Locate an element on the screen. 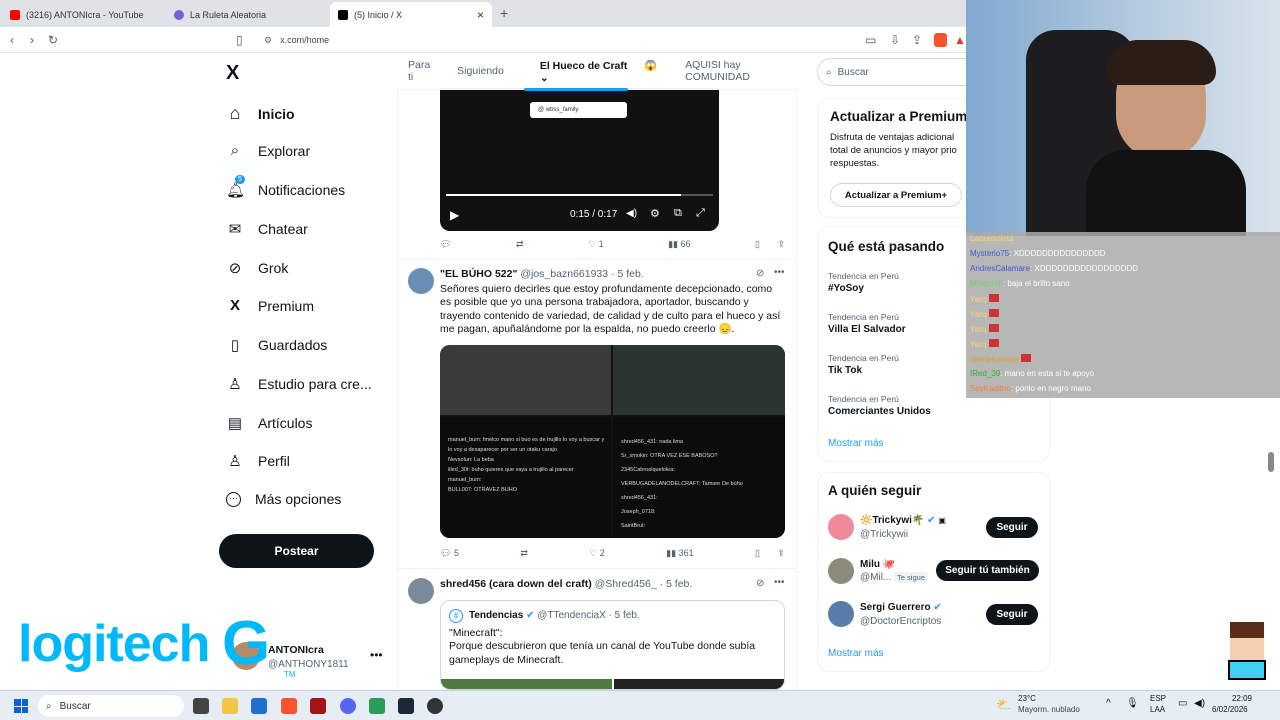 This screenshot has height=720, width=1280. download-icon: ⇩ is located at coordinates (895, 40).